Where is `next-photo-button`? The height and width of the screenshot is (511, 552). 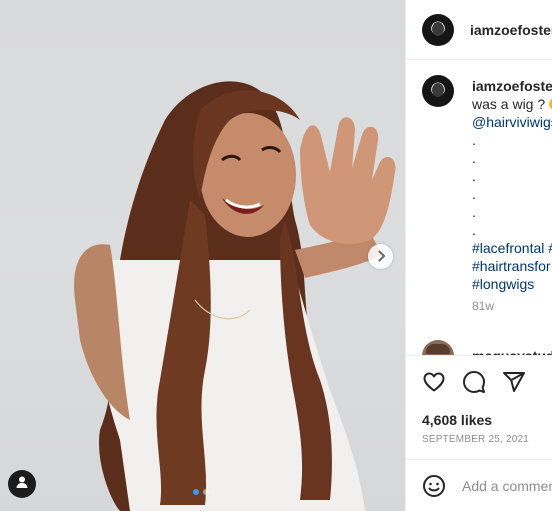 next-photo-button is located at coordinates (380, 256).